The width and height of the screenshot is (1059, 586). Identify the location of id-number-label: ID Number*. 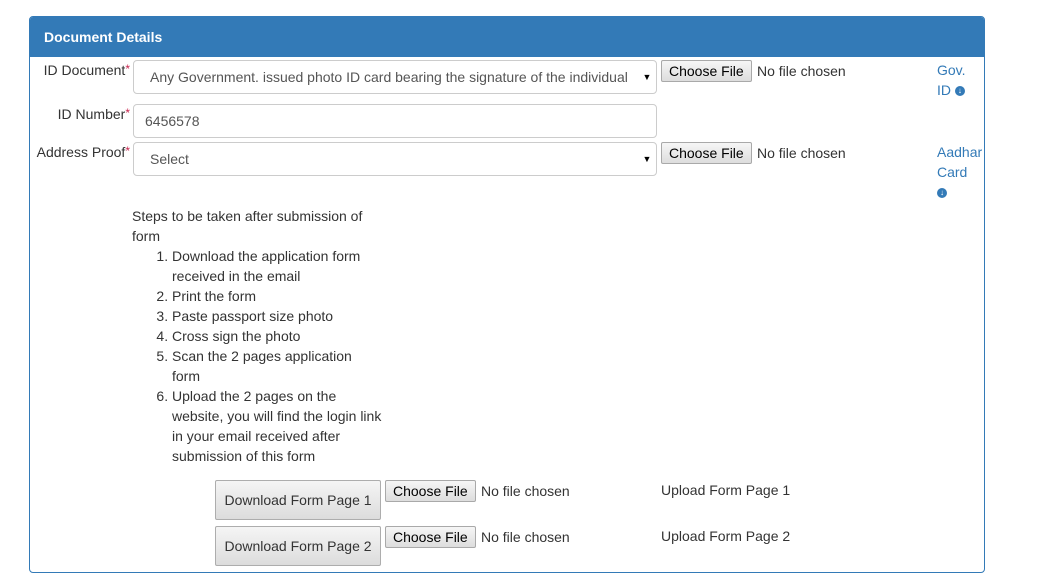
(84, 114).